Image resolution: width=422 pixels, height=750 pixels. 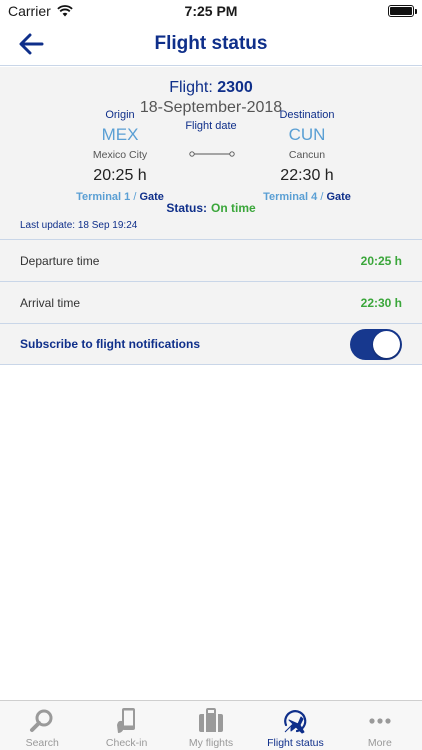 I want to click on arrival-time-value: 22:30 h, so click(x=381, y=302).